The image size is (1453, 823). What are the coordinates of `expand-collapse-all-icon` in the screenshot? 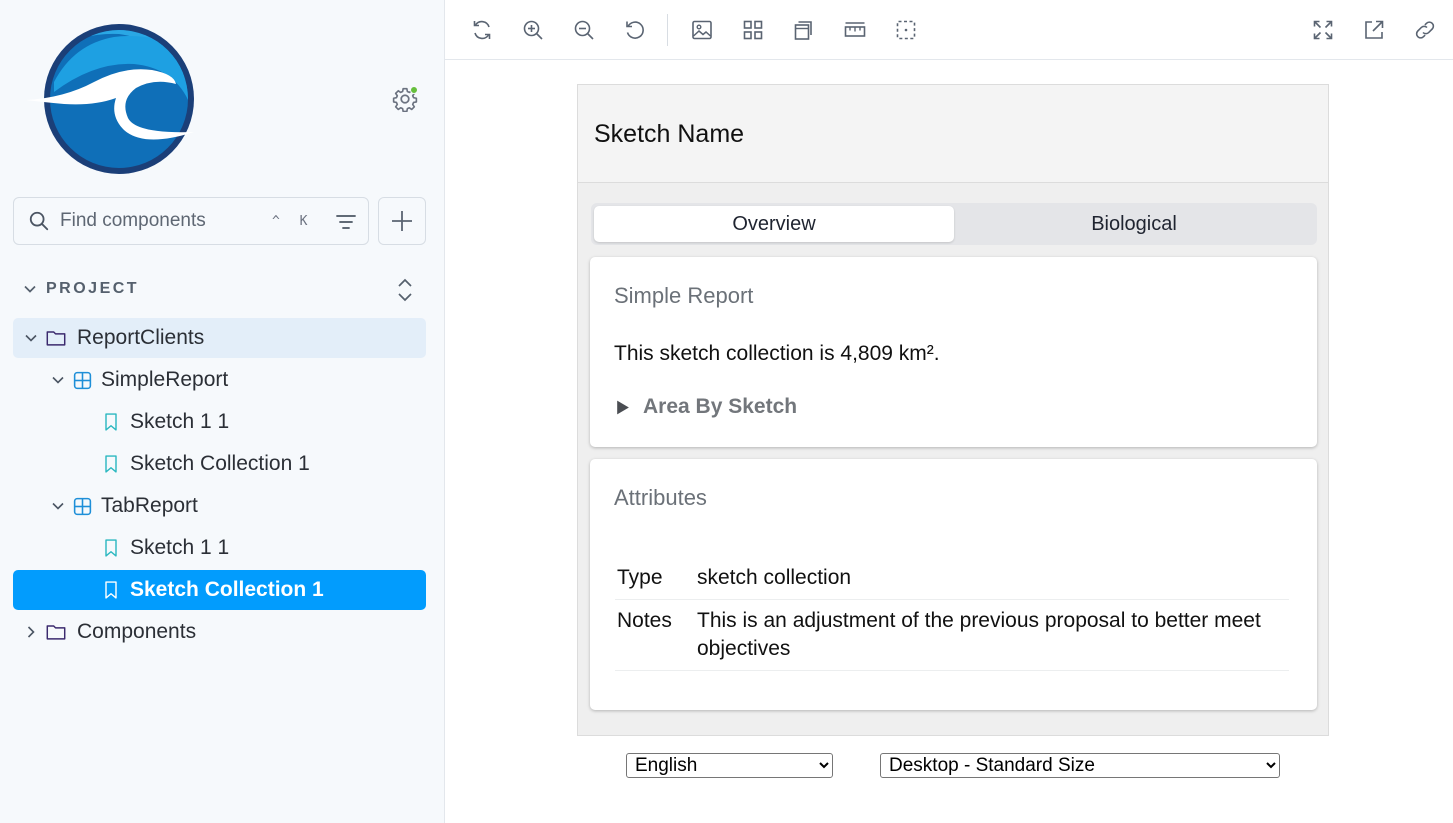 It's located at (405, 290).